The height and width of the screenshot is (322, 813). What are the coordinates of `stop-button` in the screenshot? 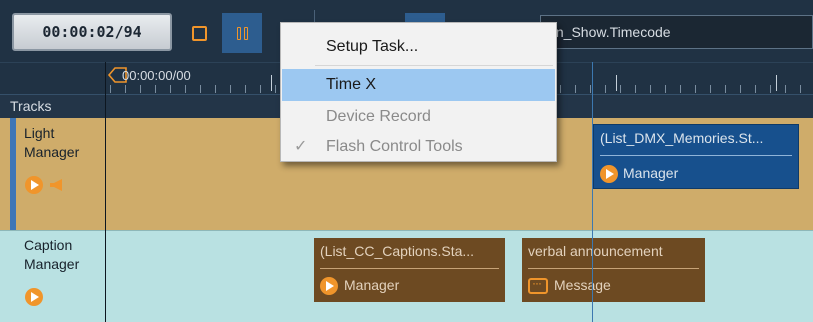 It's located at (199, 33).